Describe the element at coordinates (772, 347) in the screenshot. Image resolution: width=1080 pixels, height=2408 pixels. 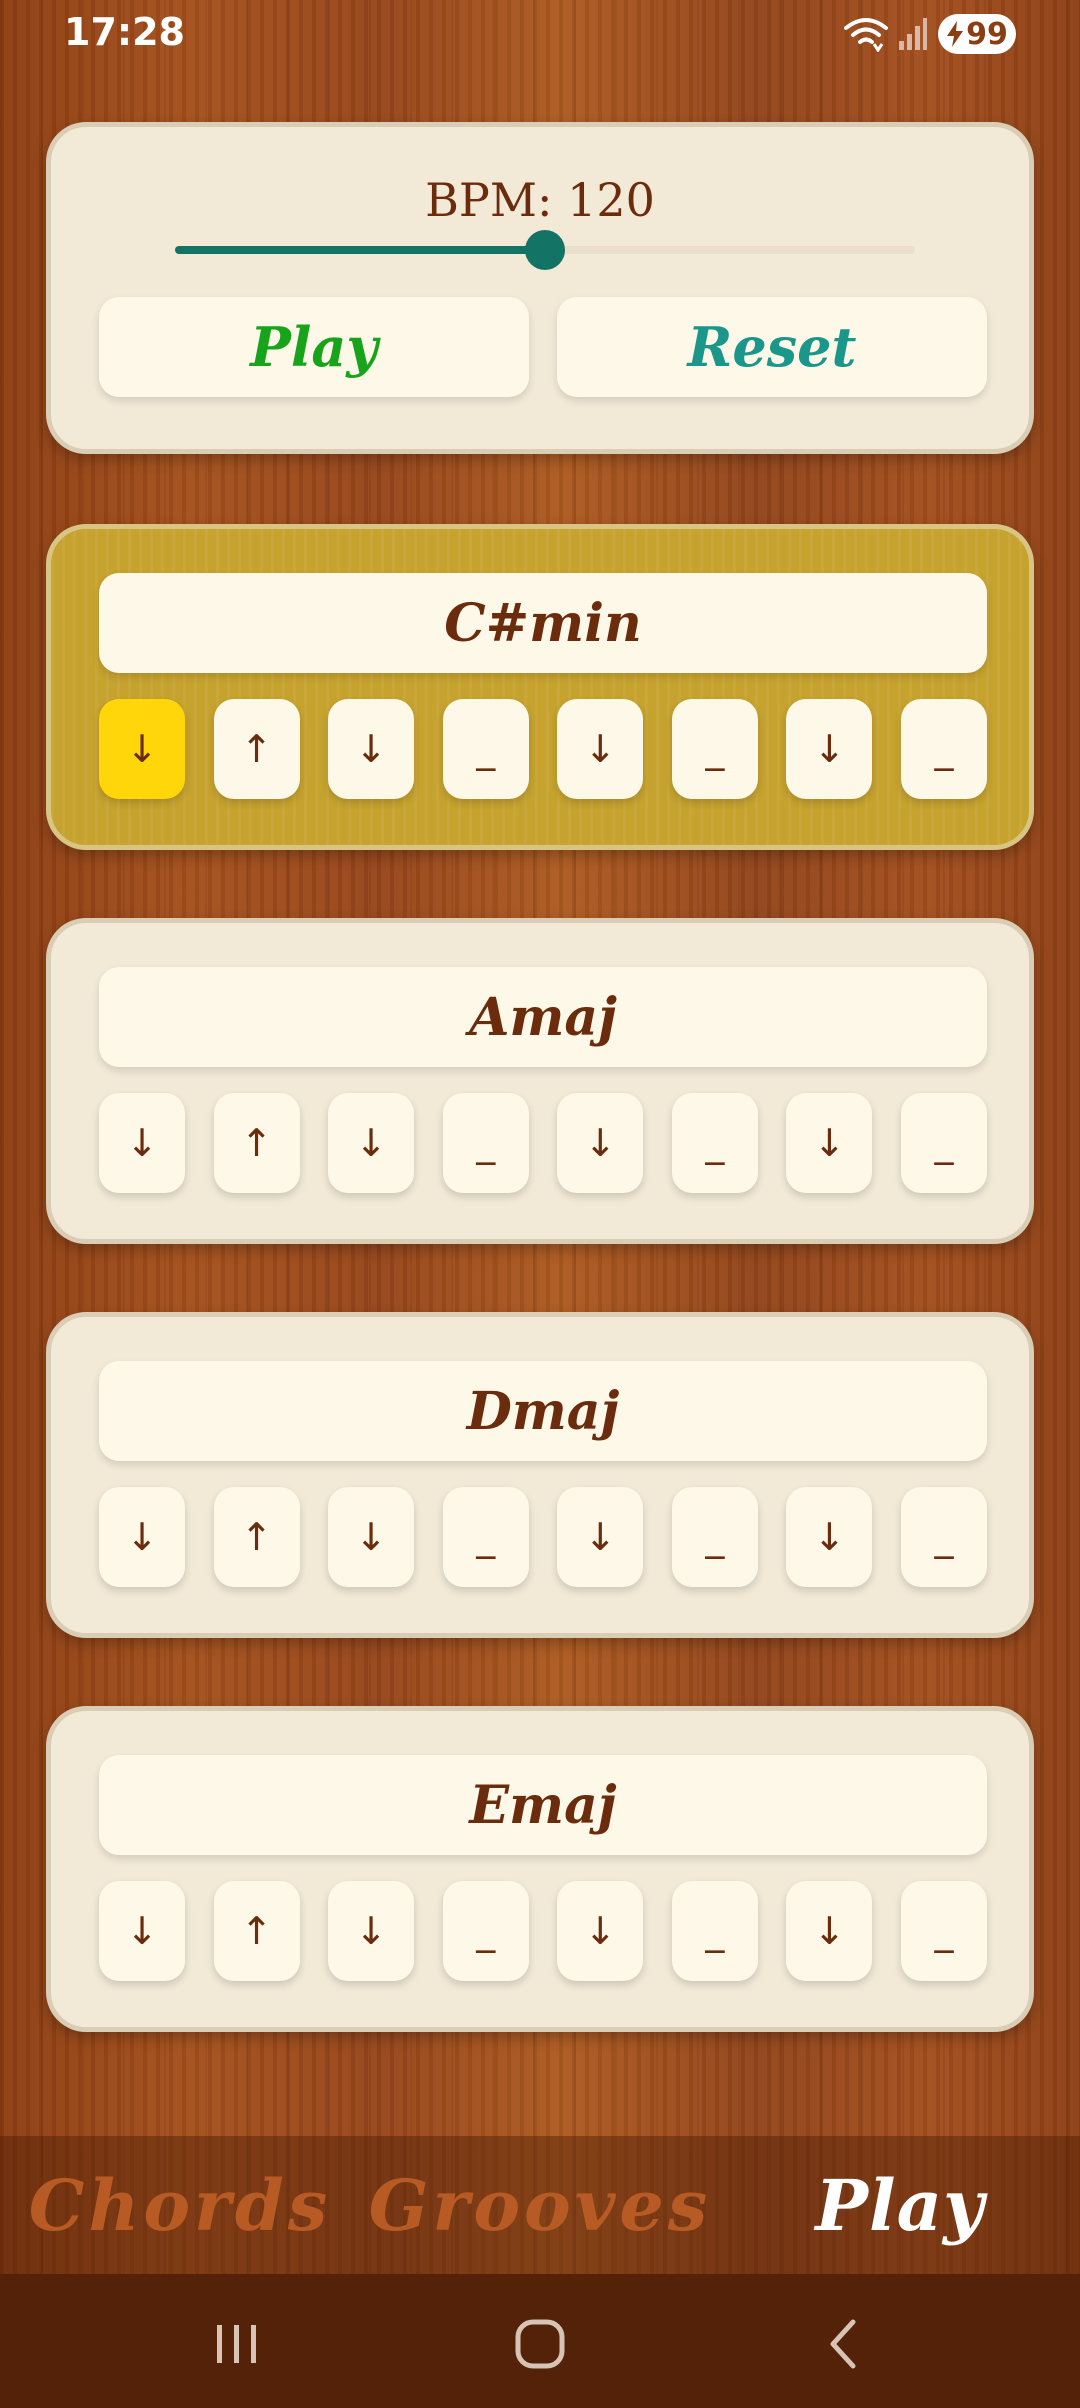
I see `reset-button: Reset` at that location.